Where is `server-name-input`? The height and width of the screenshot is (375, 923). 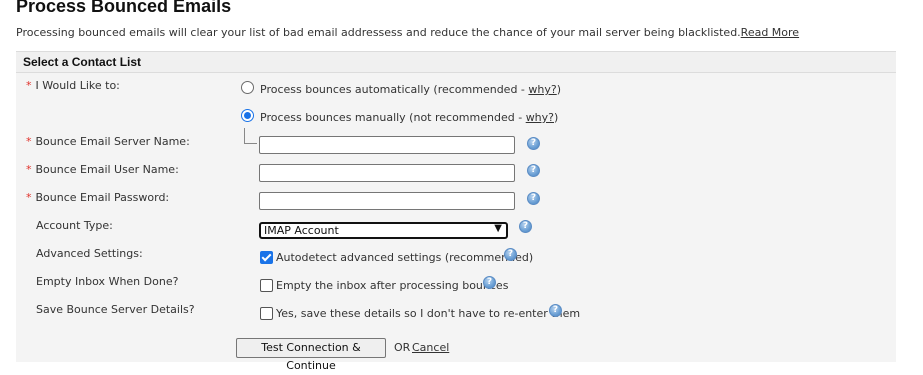
server-name-input is located at coordinates (387, 145).